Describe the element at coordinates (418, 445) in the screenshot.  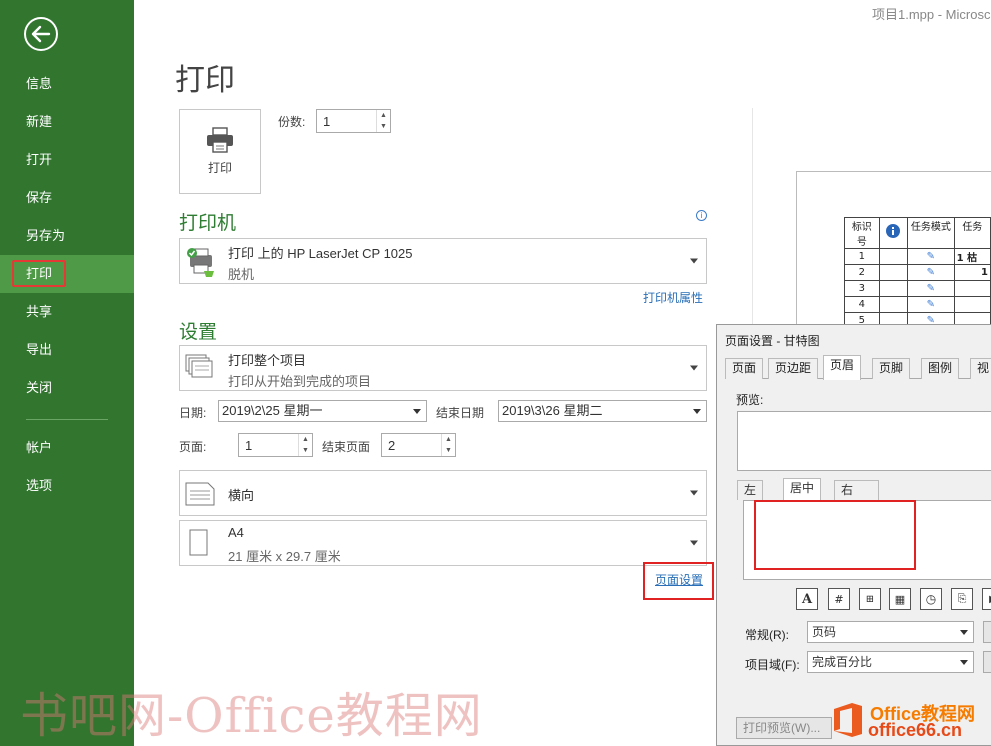
I see `pages-to-stepper: 2 ▲ ▼` at that location.